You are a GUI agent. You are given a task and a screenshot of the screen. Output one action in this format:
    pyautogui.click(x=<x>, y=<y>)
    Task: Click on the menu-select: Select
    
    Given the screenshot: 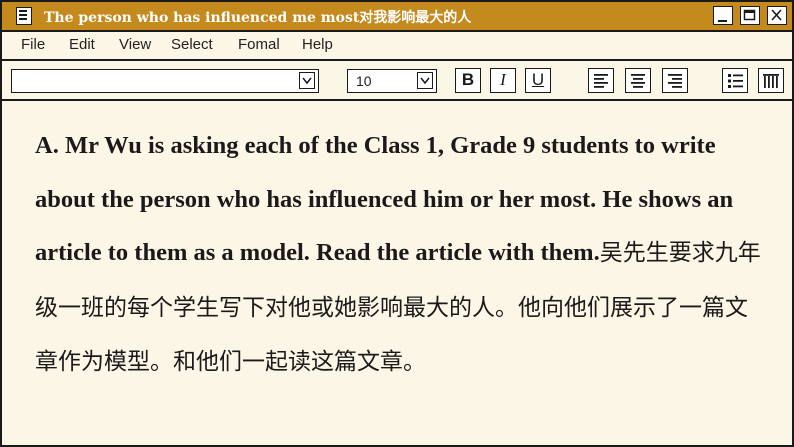 What is the action you would take?
    pyautogui.click(x=192, y=44)
    